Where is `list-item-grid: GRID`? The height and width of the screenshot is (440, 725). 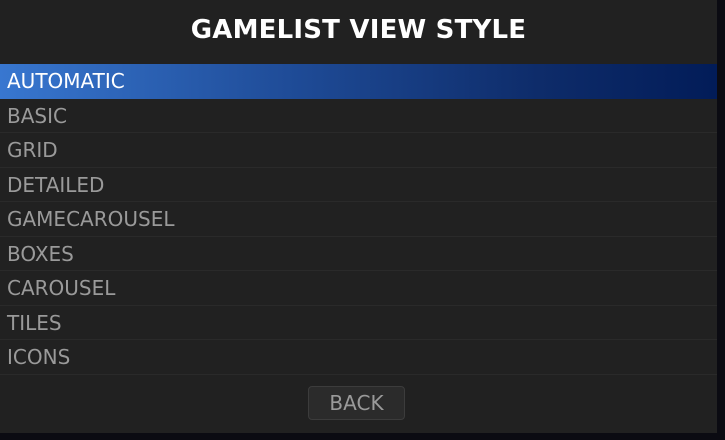
list-item-grid: GRID is located at coordinates (358, 150).